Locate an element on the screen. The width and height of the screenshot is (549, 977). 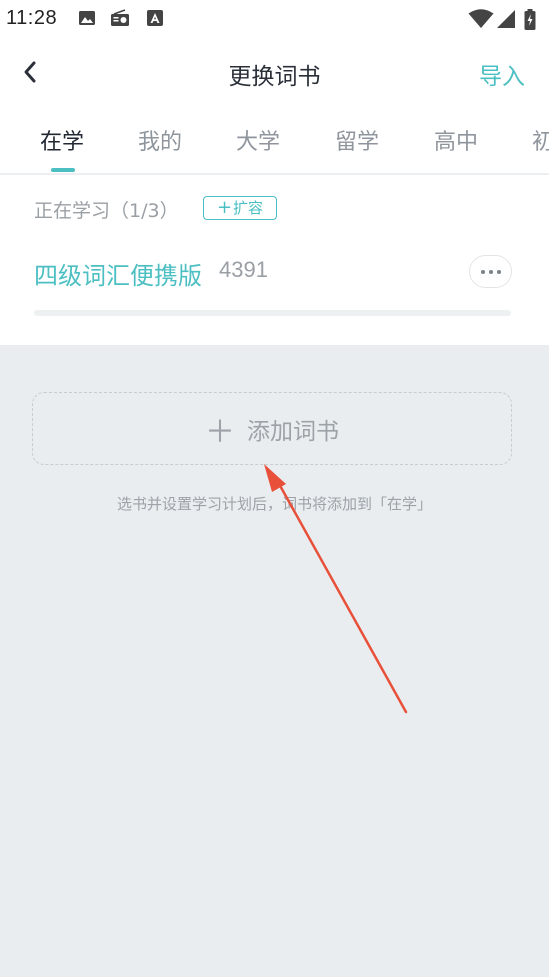
radio-icon is located at coordinates (120, 17).